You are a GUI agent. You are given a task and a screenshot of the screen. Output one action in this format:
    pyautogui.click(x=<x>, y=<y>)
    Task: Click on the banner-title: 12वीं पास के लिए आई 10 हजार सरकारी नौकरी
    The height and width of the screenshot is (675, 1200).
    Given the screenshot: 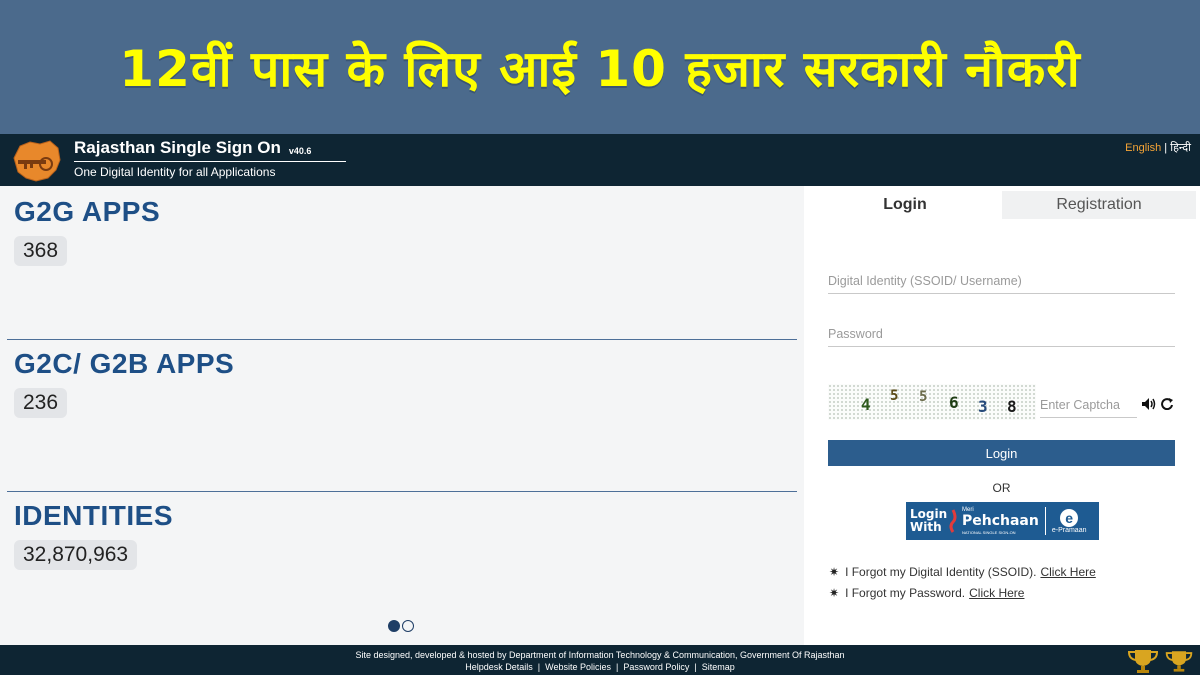 What is the action you would take?
    pyautogui.click(x=600, y=69)
    